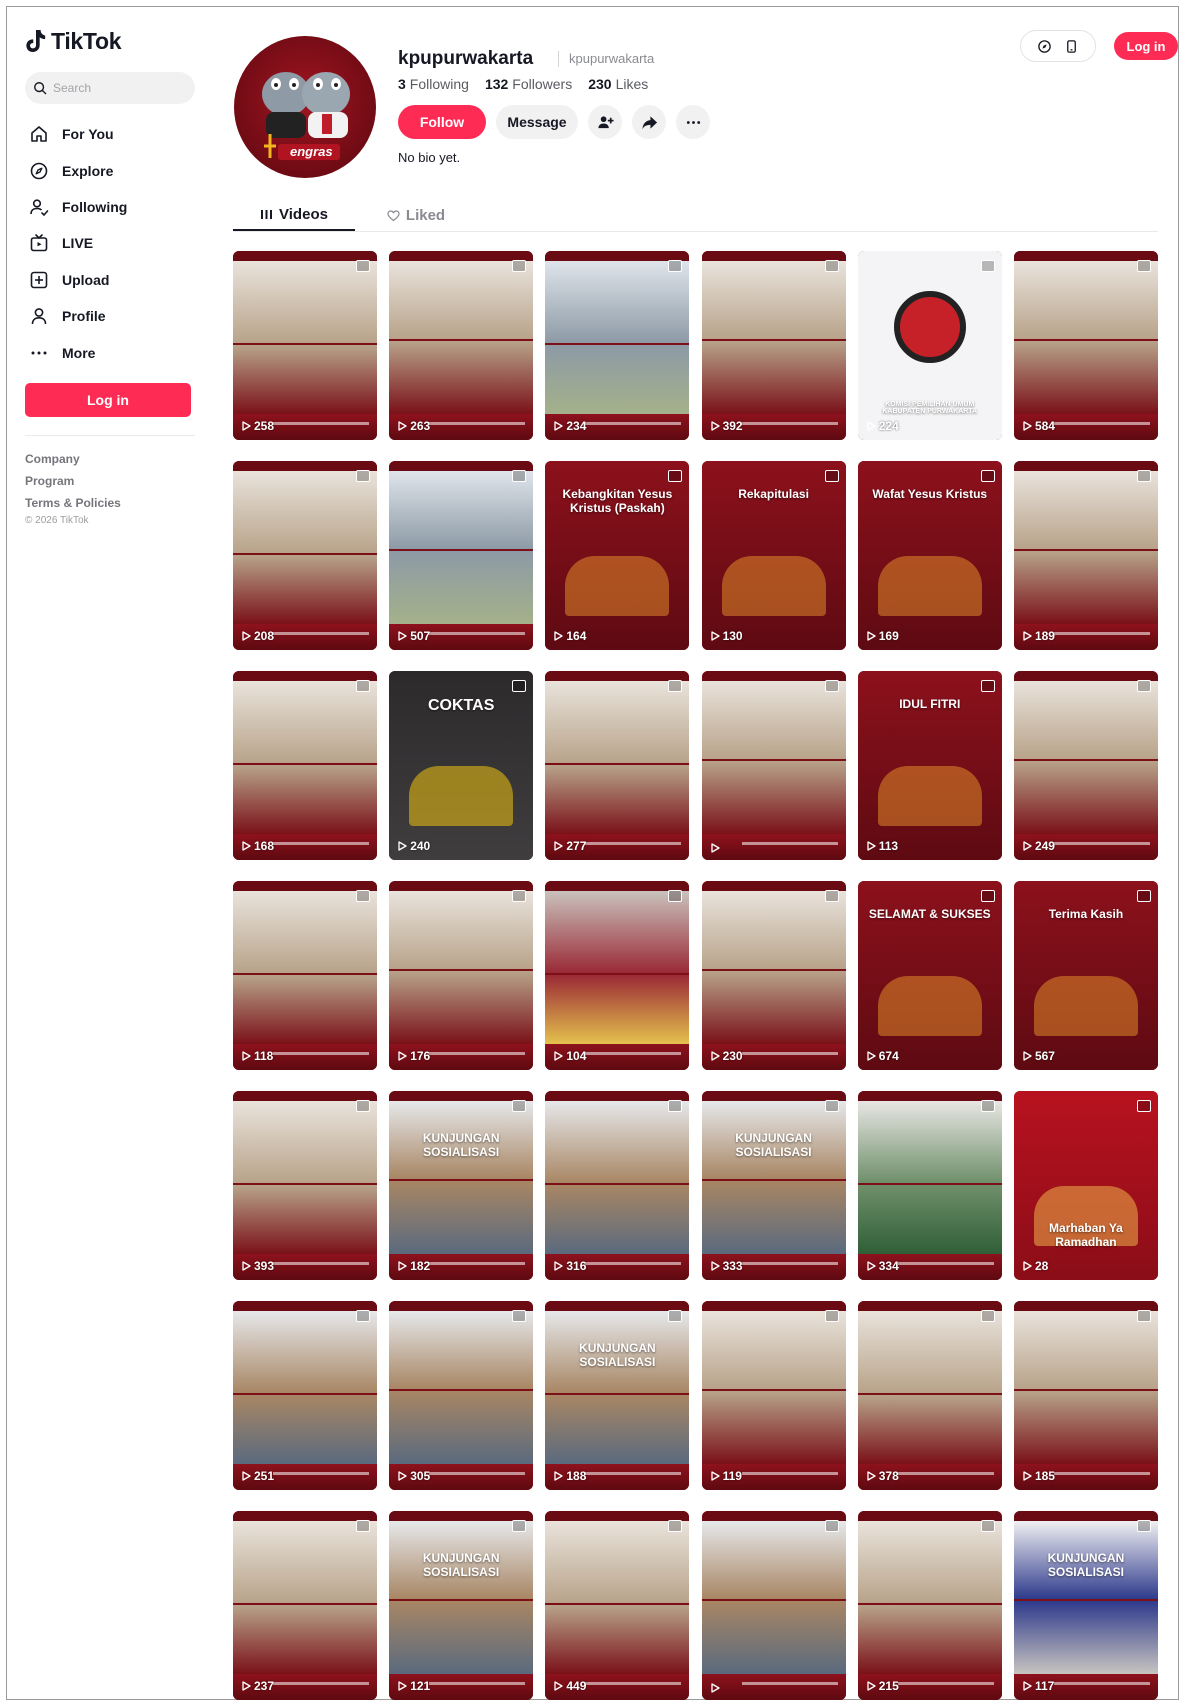 This screenshot has width=1185, height=1703. What do you see at coordinates (118, 88) in the screenshot?
I see `search-input` at bounding box center [118, 88].